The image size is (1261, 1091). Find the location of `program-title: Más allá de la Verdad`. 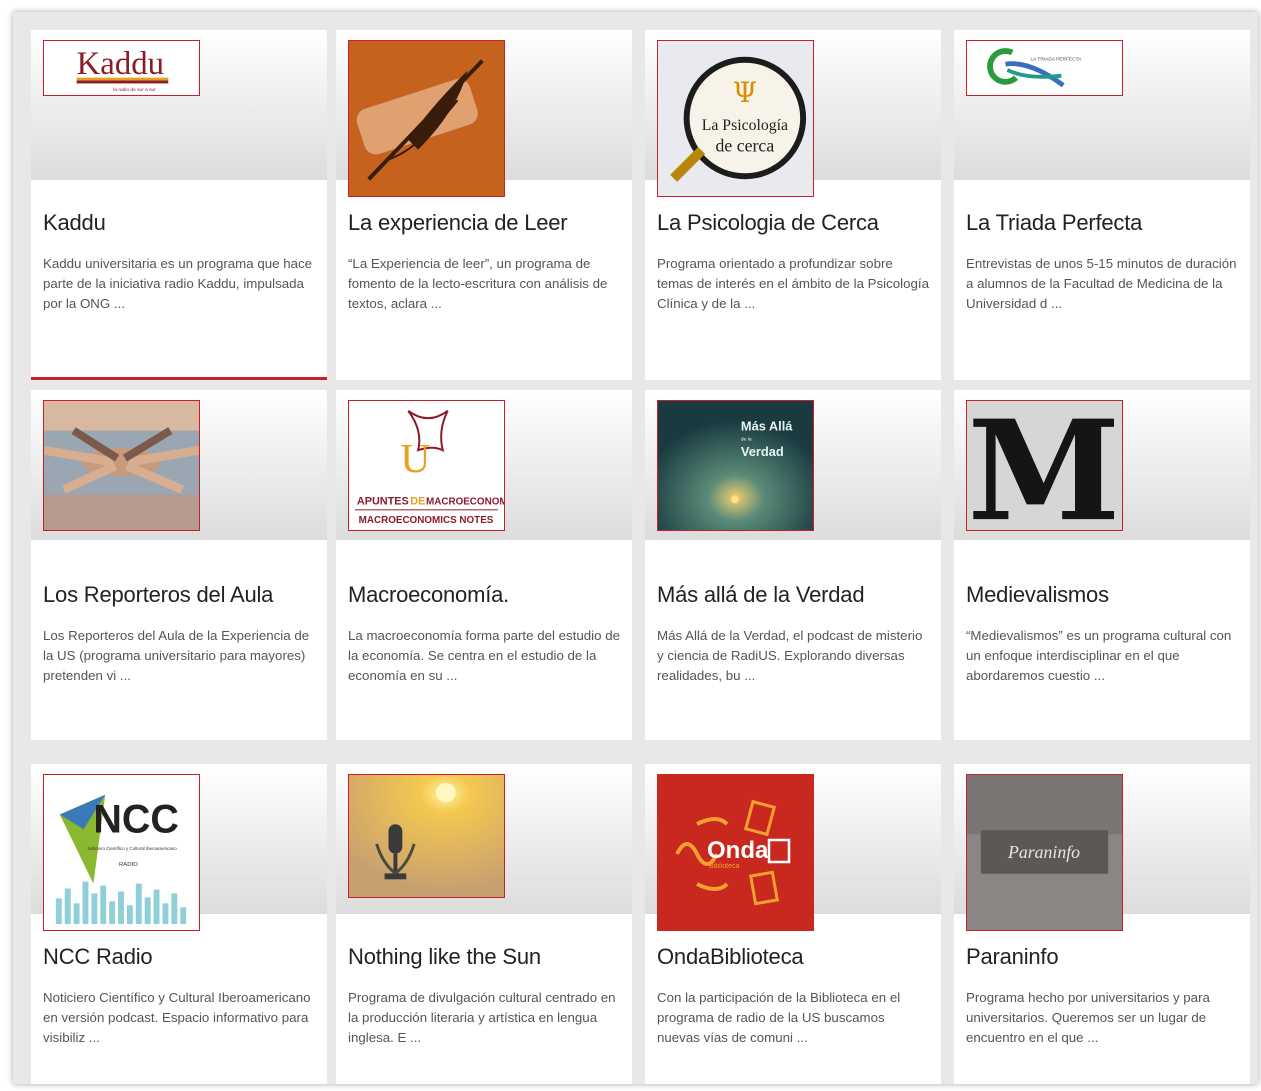

program-title: Más allá de la Verdad is located at coordinates (794, 595).